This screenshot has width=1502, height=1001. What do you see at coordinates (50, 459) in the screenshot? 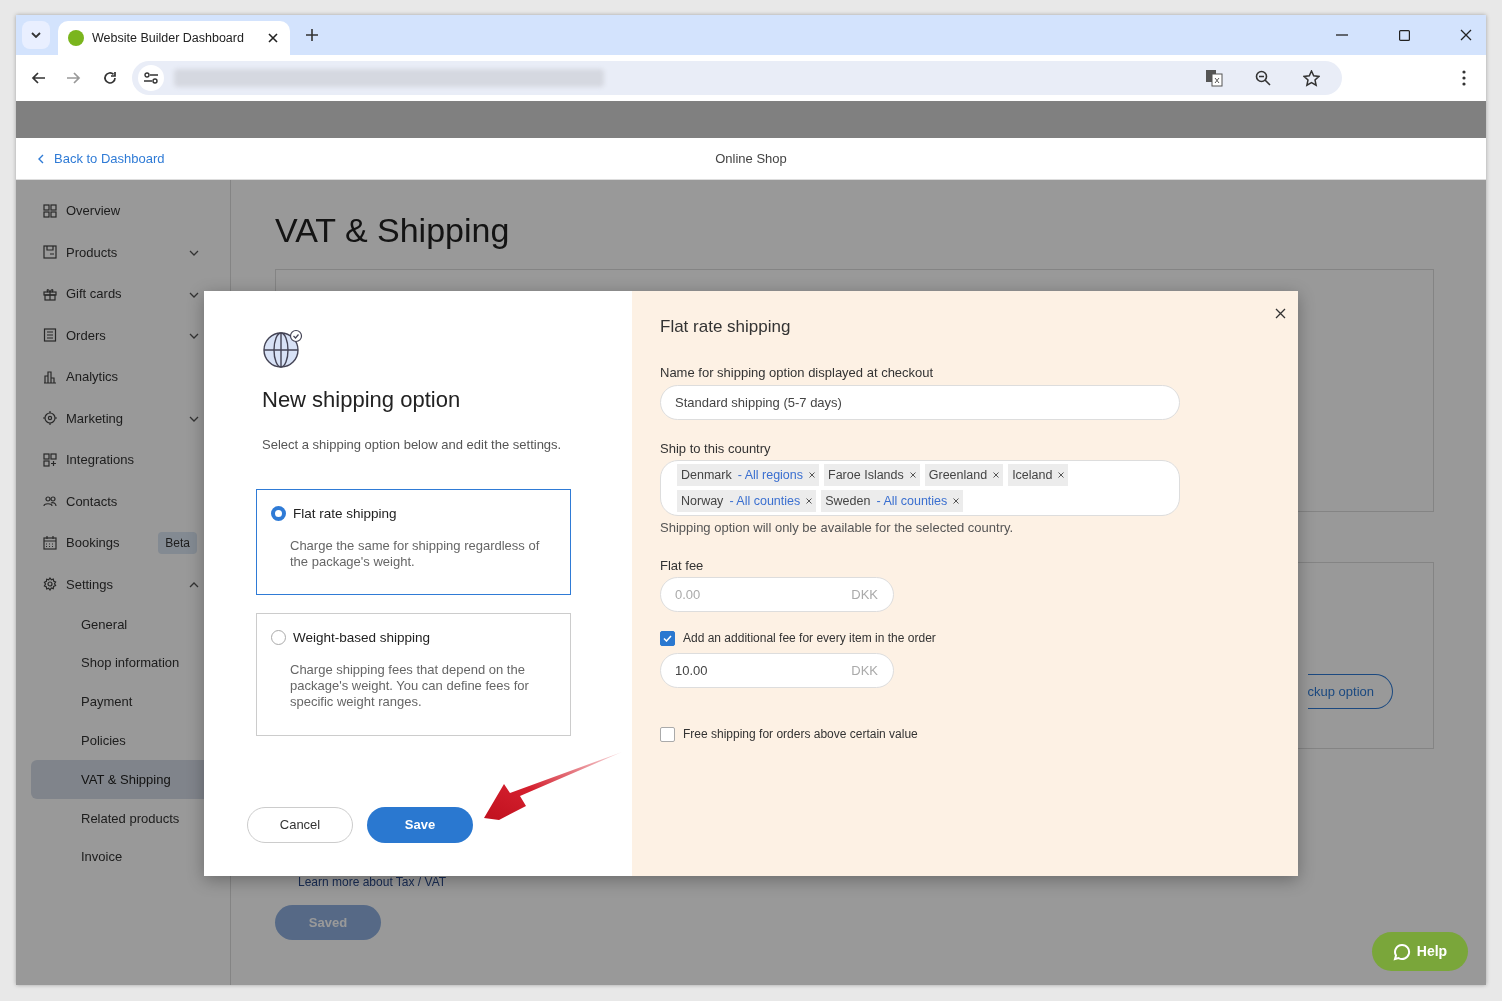
I see `grid-plus-icon` at bounding box center [50, 459].